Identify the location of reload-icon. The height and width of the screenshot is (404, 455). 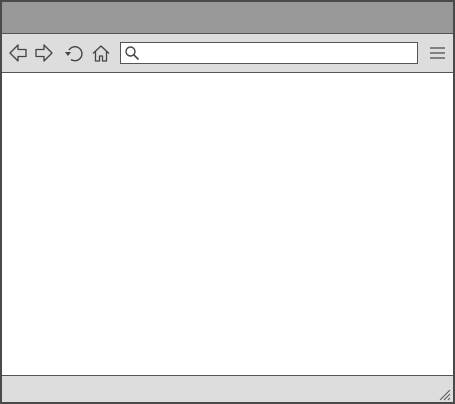
(74, 54).